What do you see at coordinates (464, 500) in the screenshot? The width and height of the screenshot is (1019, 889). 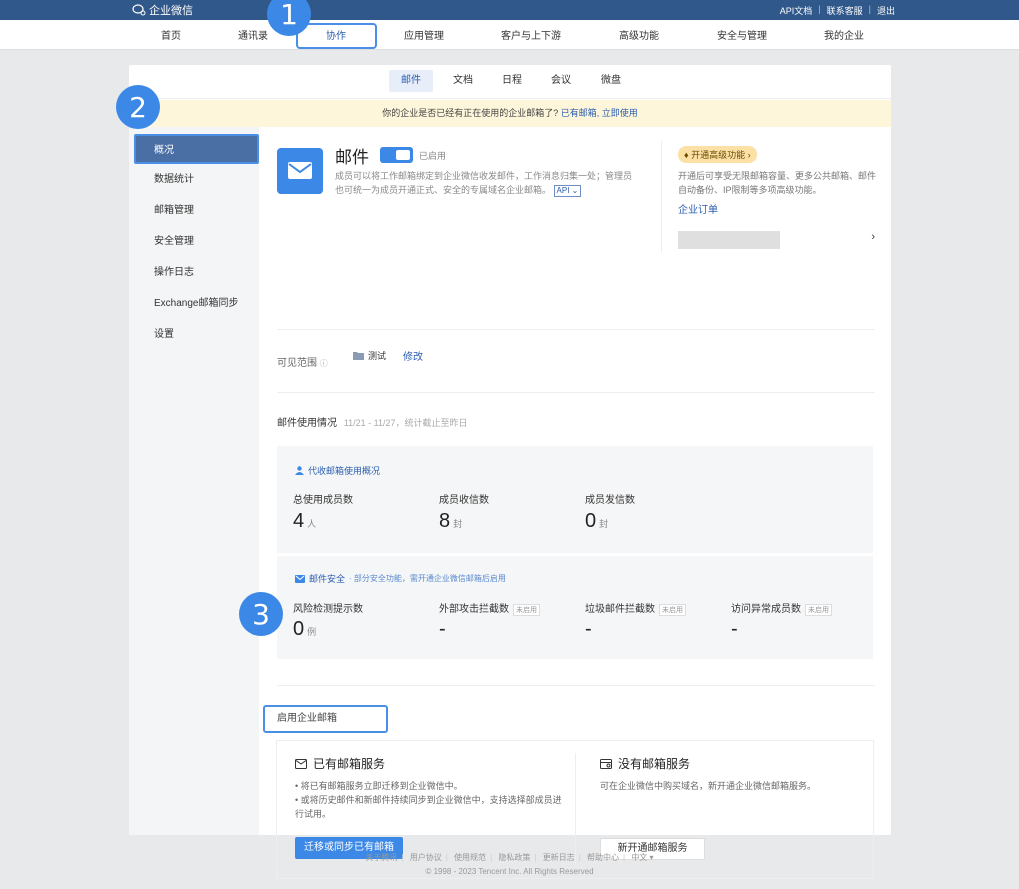 I see `stat-label: 成员收信数` at bounding box center [464, 500].